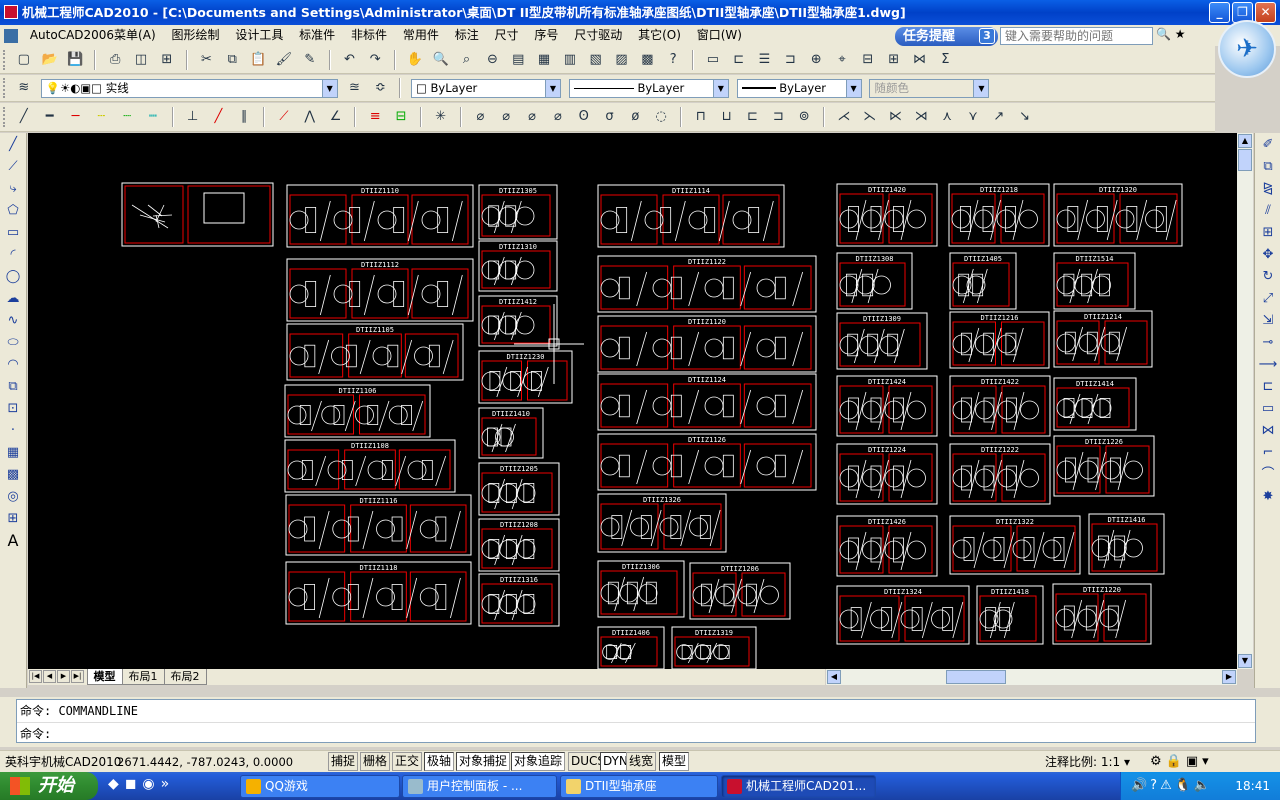  What do you see at coordinates (1268, 277) in the screenshot?
I see `rotate-icon: ↻` at bounding box center [1268, 277].